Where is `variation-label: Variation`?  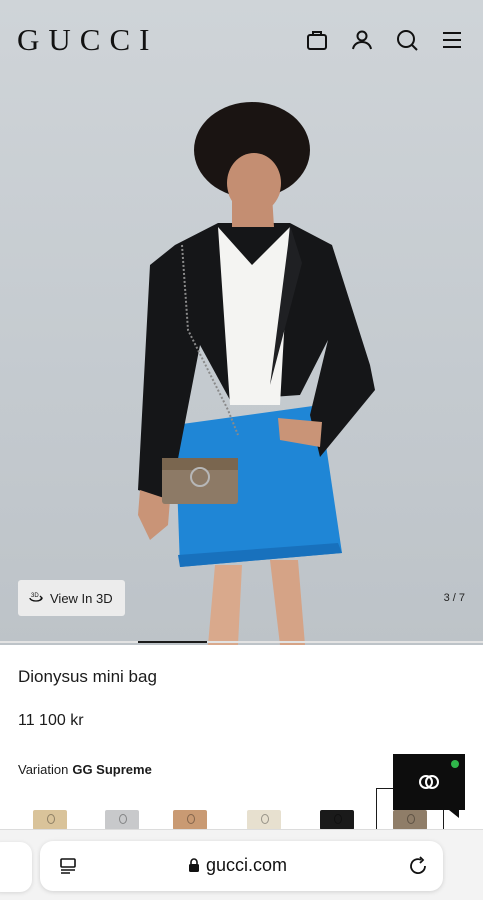 variation-label: Variation is located at coordinates (43, 769).